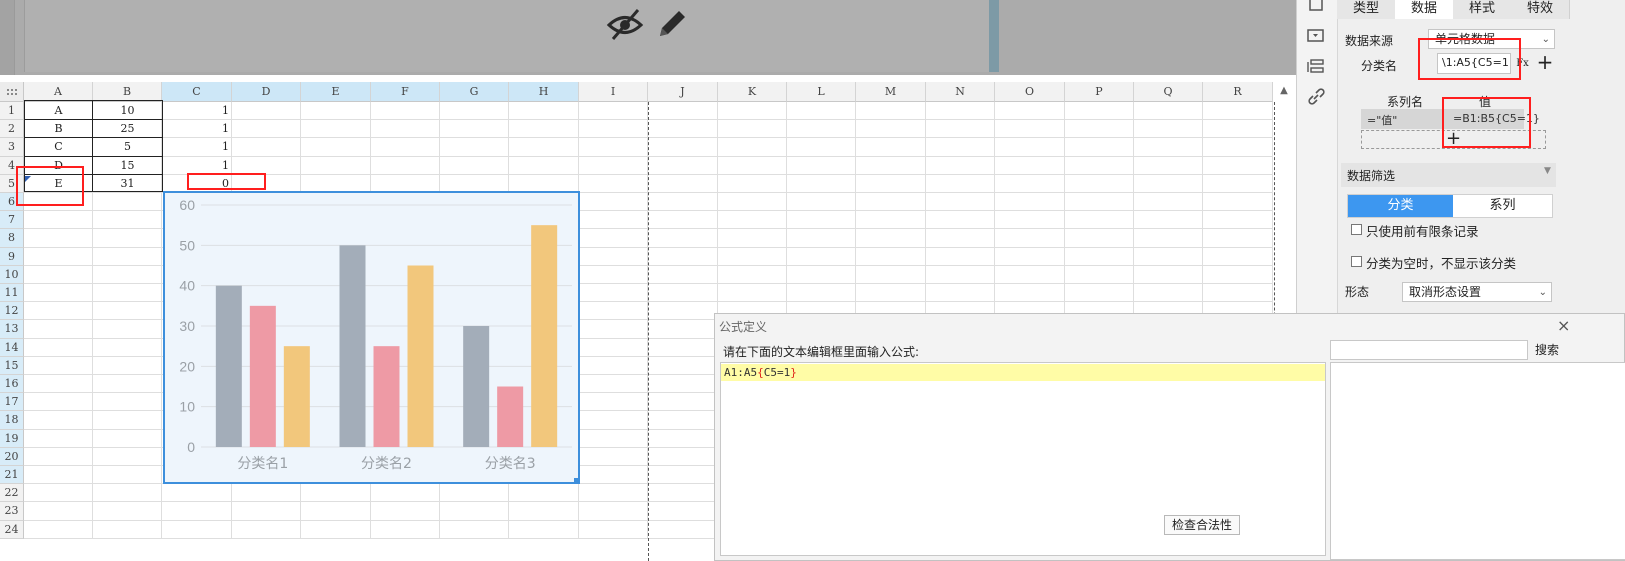 This screenshot has height=561, width=1625. I want to click on row-header-14: 14, so click(12, 347).